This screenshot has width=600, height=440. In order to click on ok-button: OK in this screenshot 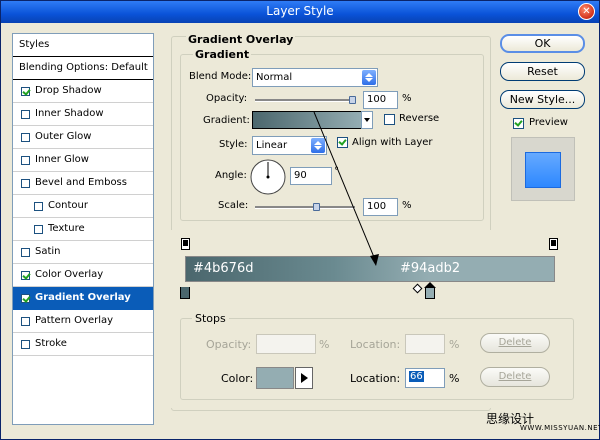, I will do `click(542, 43)`.